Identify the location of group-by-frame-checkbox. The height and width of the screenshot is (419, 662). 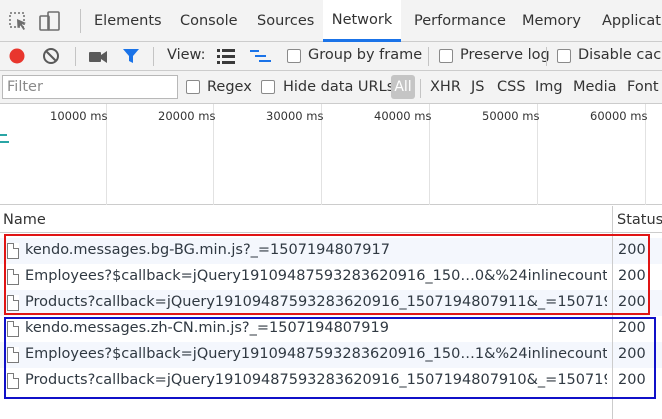
(294, 56).